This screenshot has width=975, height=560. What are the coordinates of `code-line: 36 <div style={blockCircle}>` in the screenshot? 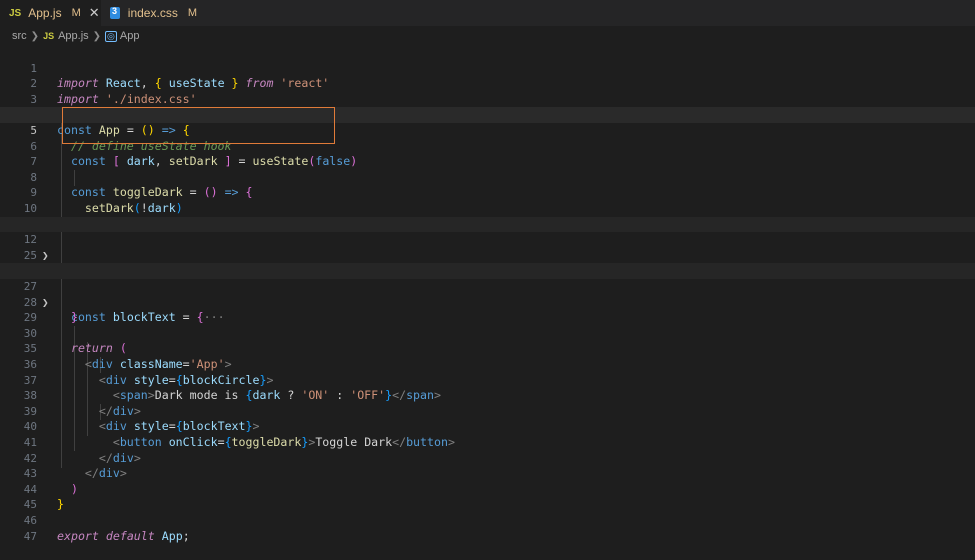 It's located at (487, 364).